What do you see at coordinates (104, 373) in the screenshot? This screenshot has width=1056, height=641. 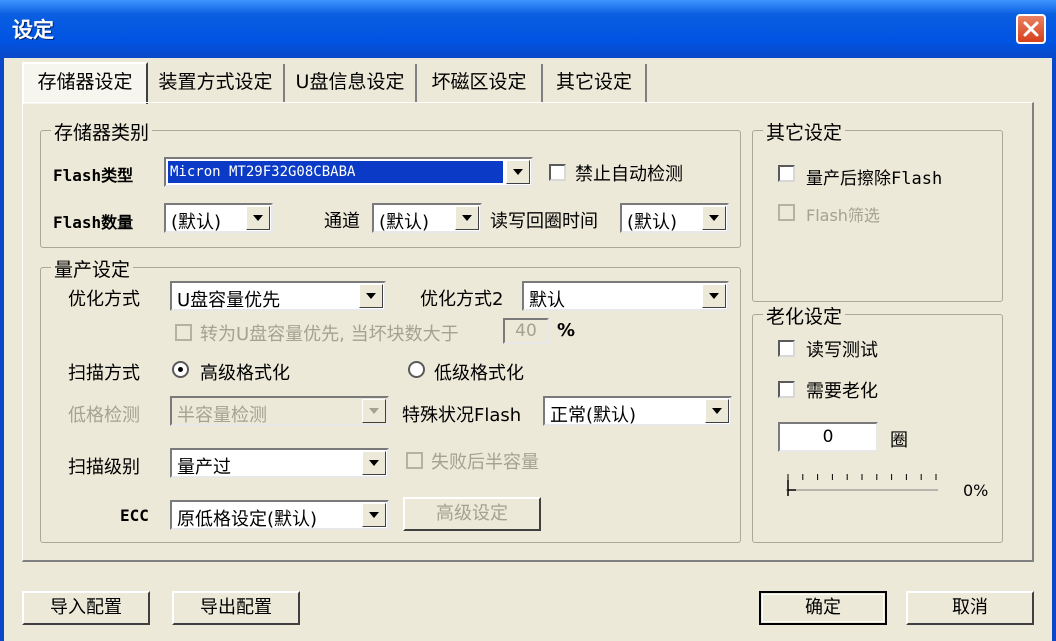 I see `scan-method-label: 扫描方式` at bounding box center [104, 373].